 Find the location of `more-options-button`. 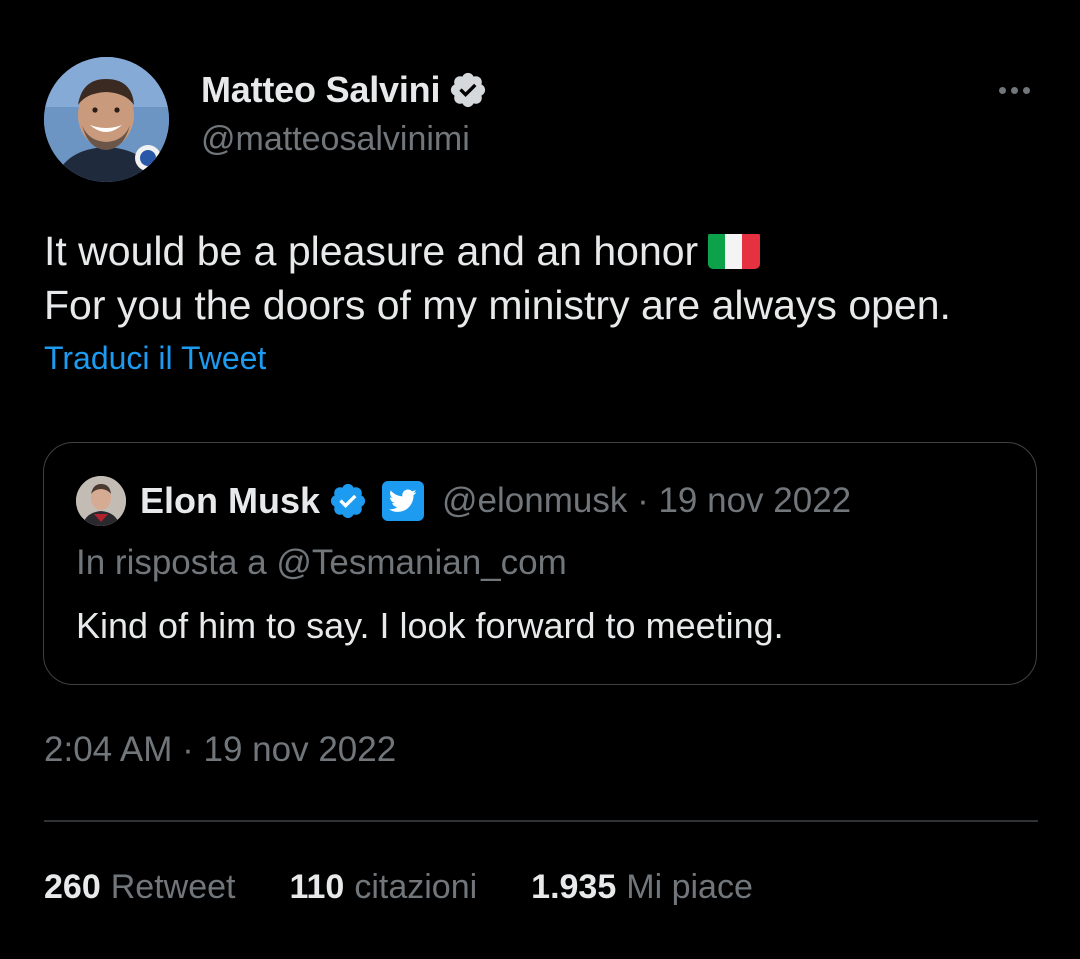

more-options-button is located at coordinates (1014, 90).